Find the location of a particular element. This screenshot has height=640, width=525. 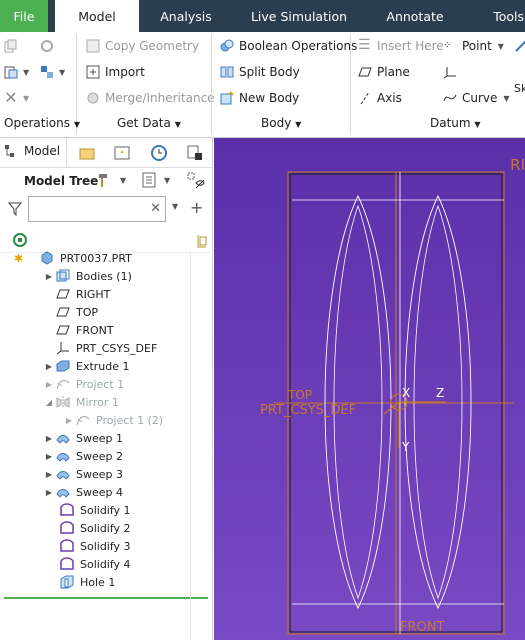

datum-label-right: RI is located at coordinates (517, 165).